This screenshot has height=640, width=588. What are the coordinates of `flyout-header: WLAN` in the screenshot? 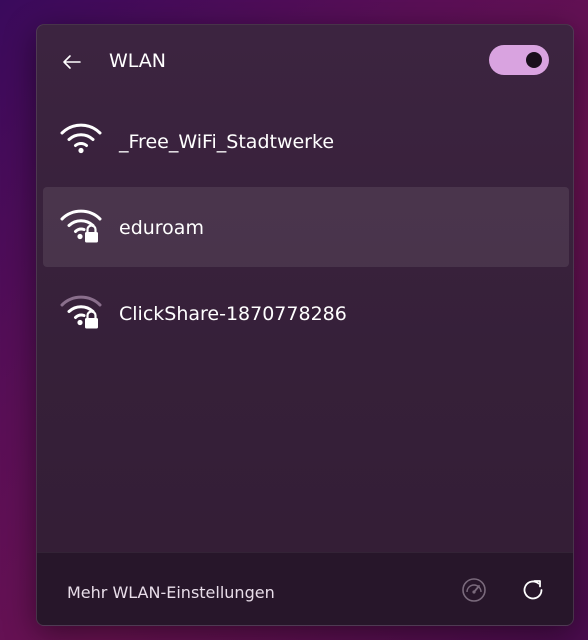 It's located at (305, 61).